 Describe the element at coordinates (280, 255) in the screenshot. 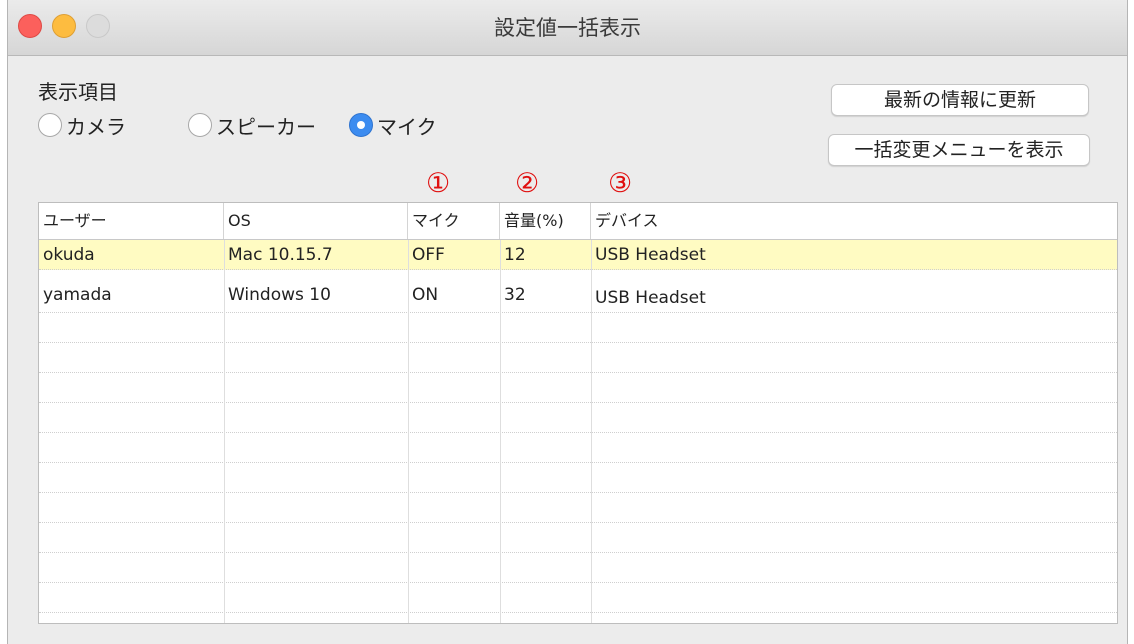

I see `cell-os: Mac 10.15.7` at that location.